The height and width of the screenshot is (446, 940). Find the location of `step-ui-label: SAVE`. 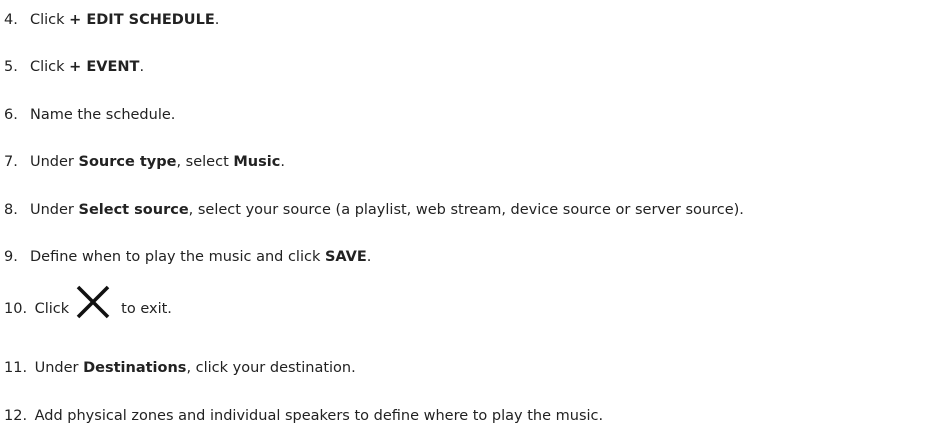

step-ui-label: SAVE is located at coordinates (345, 257).